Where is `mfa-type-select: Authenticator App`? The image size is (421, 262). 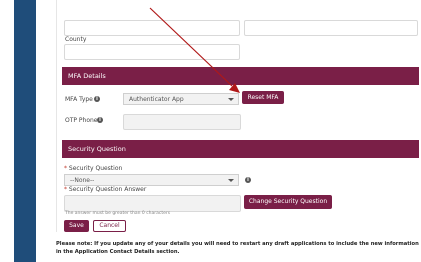 mfa-type-select: Authenticator App is located at coordinates (181, 99).